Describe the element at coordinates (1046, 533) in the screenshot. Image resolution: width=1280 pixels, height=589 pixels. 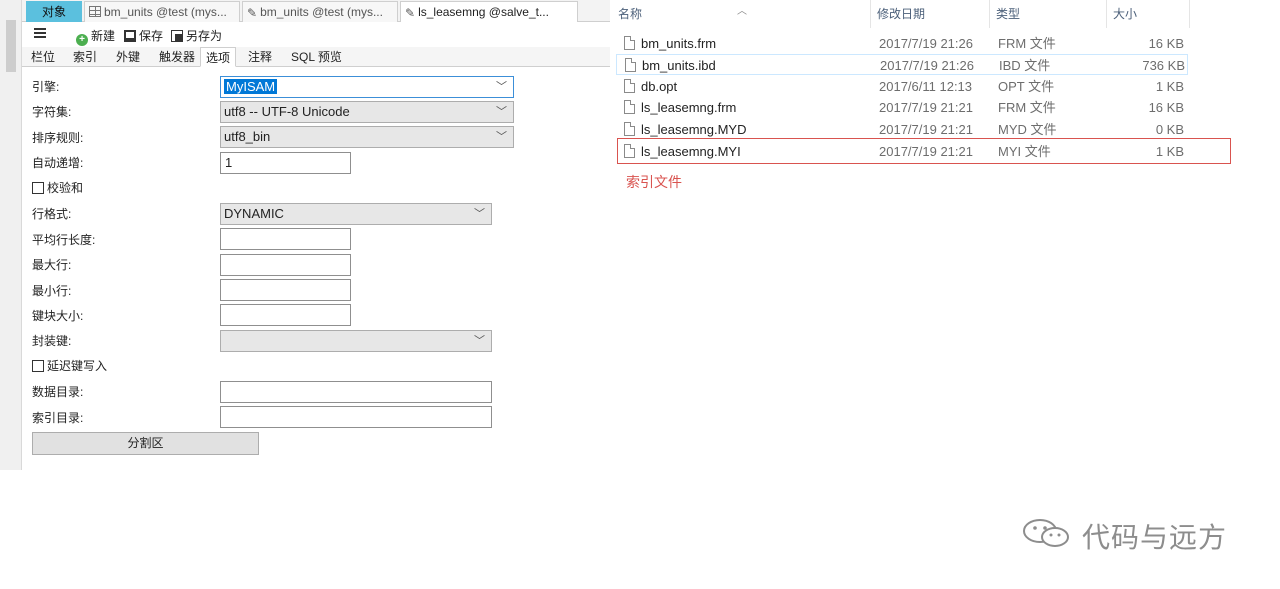
I see `wechat-icon` at that location.